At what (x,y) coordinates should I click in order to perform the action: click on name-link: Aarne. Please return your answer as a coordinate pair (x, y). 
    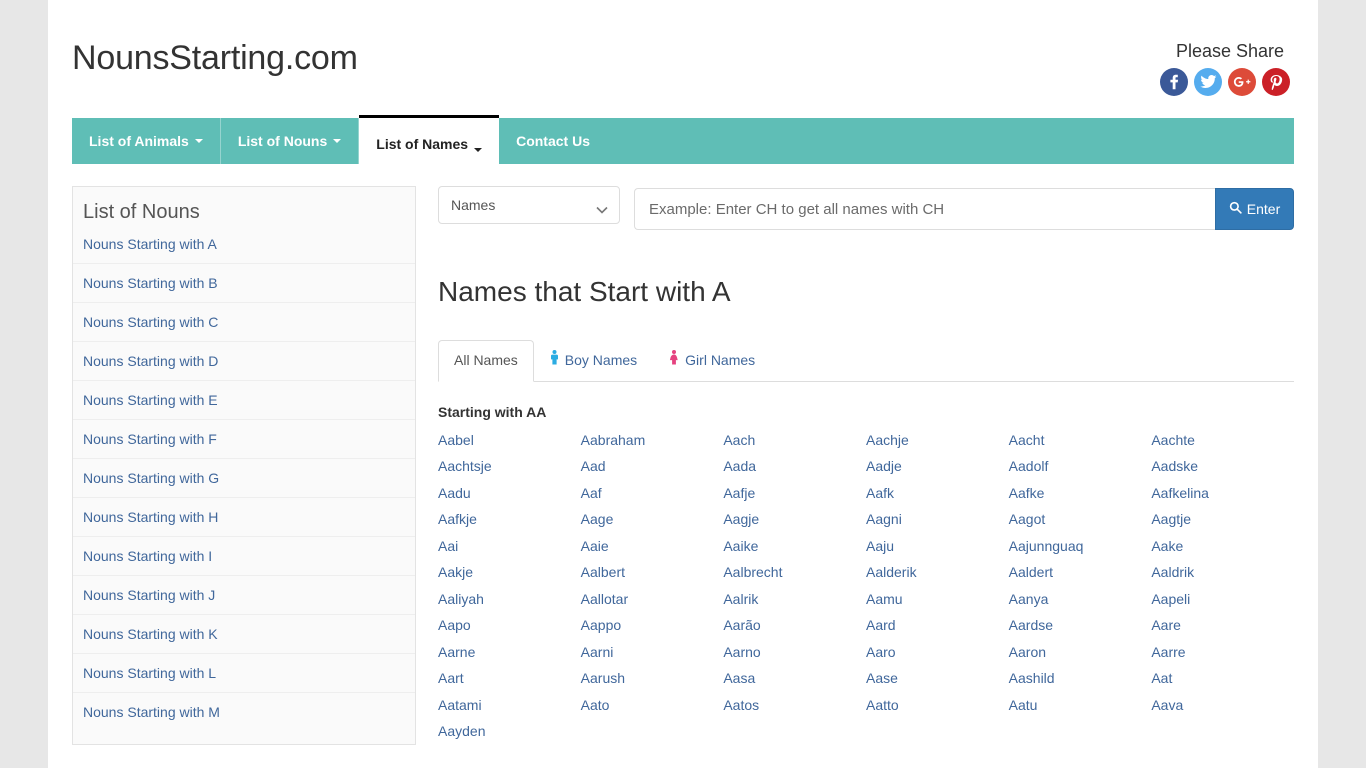
    Looking at the image, I should click on (509, 652).